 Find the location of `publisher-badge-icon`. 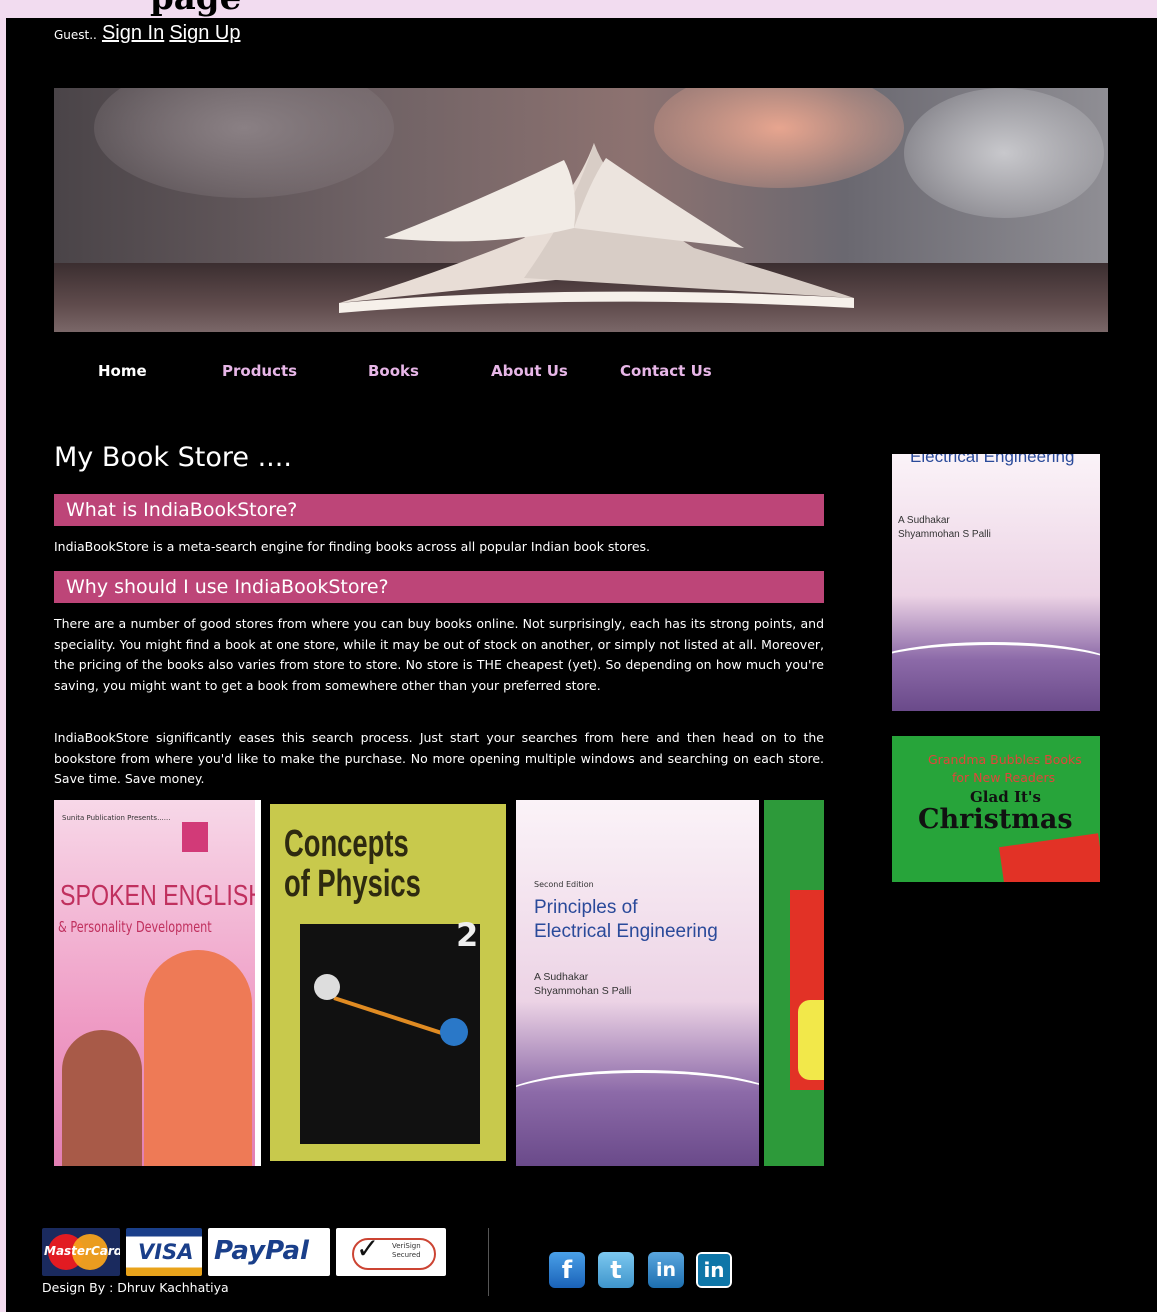

publisher-badge-icon is located at coordinates (195, 837).